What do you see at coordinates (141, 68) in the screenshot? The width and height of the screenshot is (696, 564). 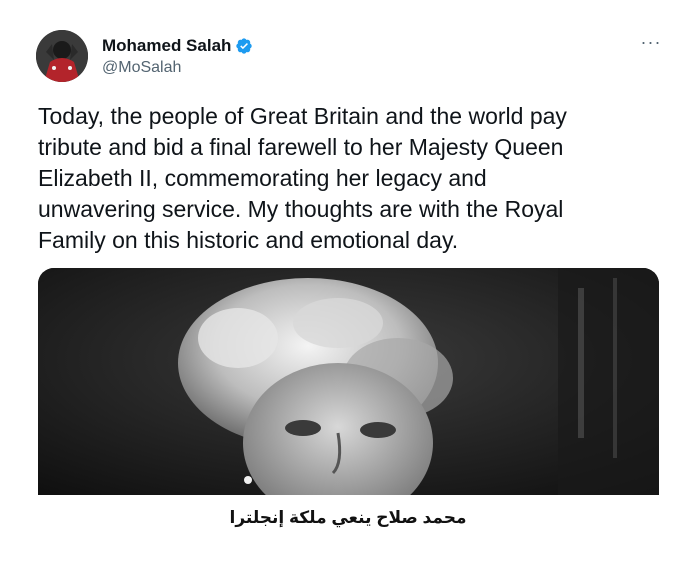 I see `author-handle: @MoSalah` at bounding box center [141, 68].